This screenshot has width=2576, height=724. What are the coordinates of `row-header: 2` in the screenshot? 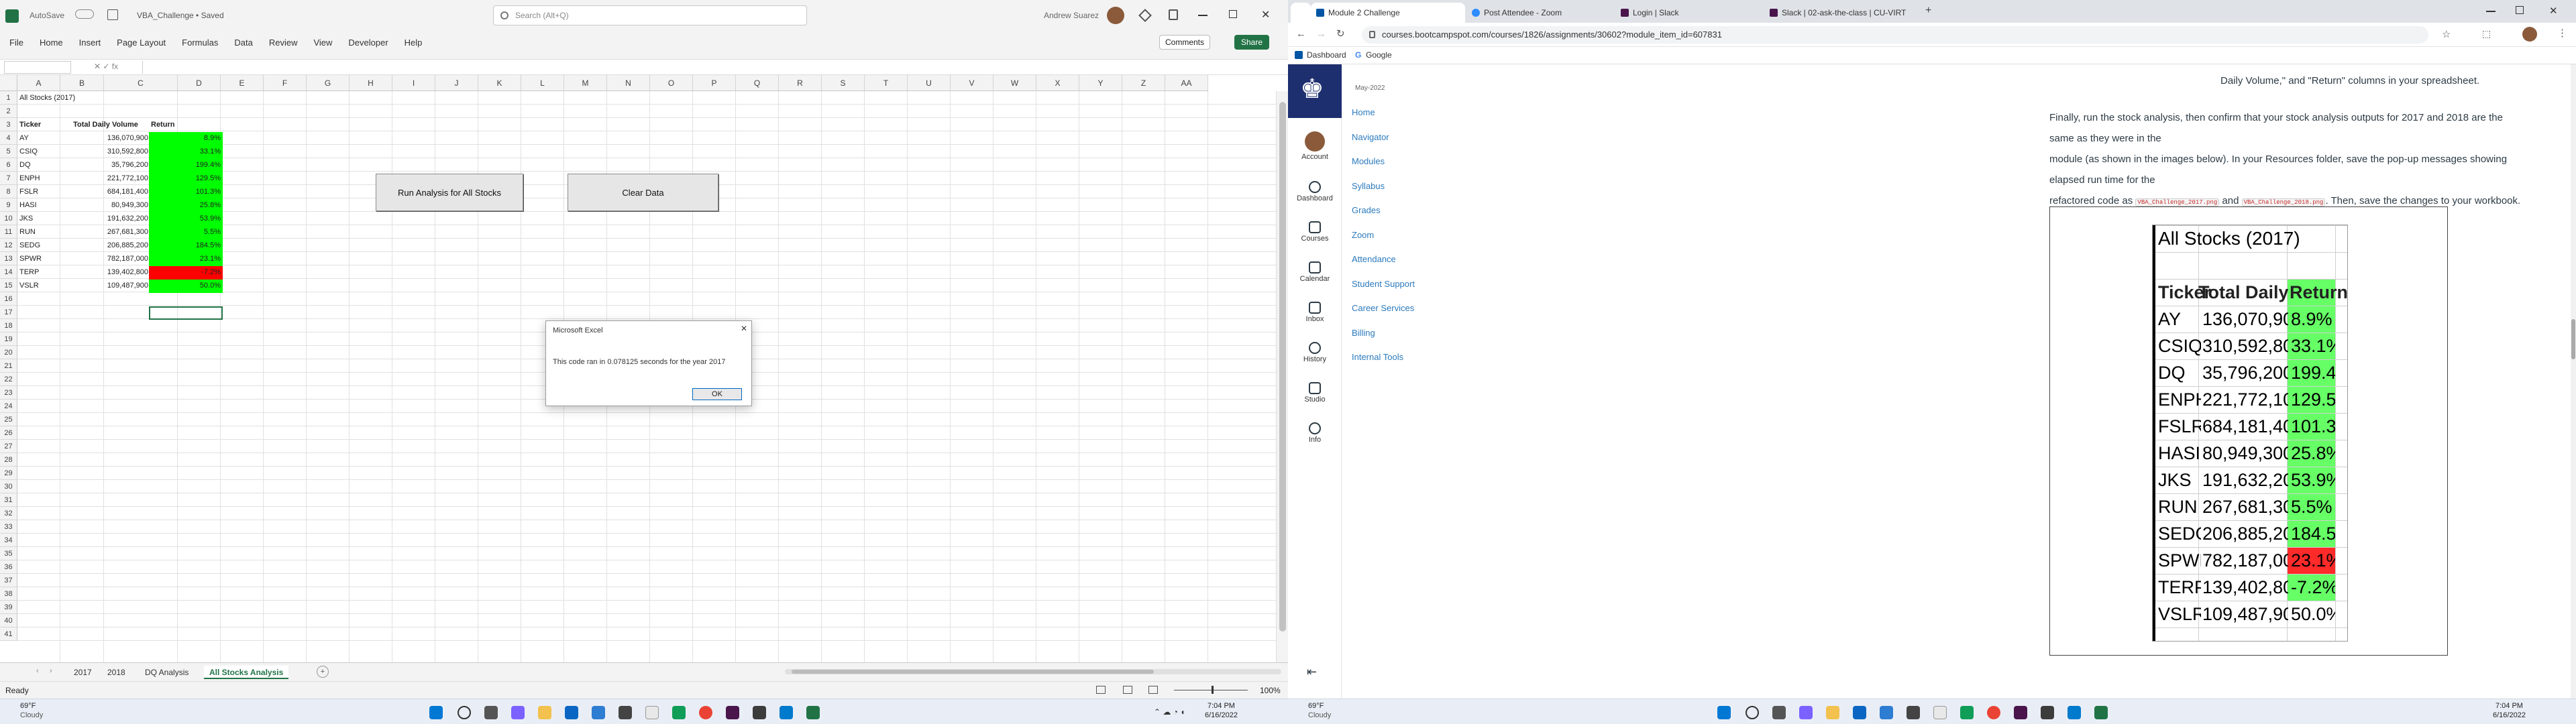 It's located at (8, 112).